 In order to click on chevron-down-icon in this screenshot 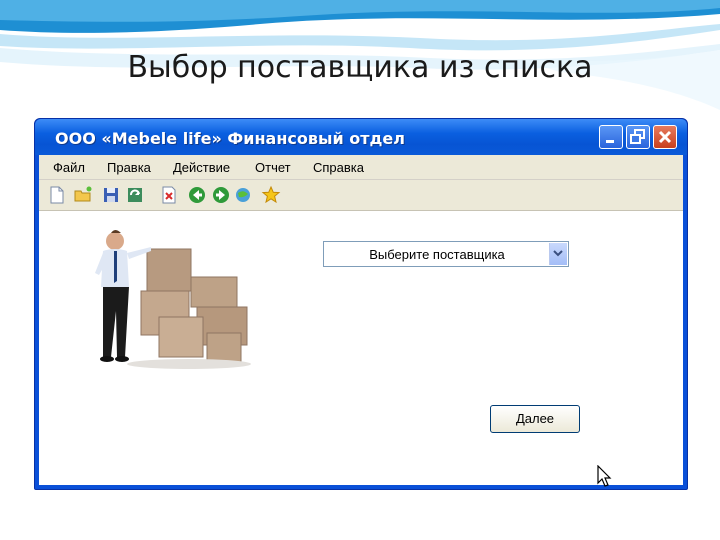, I will do `click(558, 253)`.